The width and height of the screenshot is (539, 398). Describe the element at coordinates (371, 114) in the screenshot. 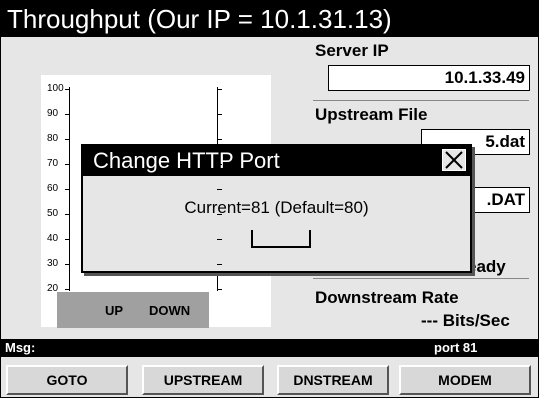

I see `upstream-file-label: Upstream File` at that location.